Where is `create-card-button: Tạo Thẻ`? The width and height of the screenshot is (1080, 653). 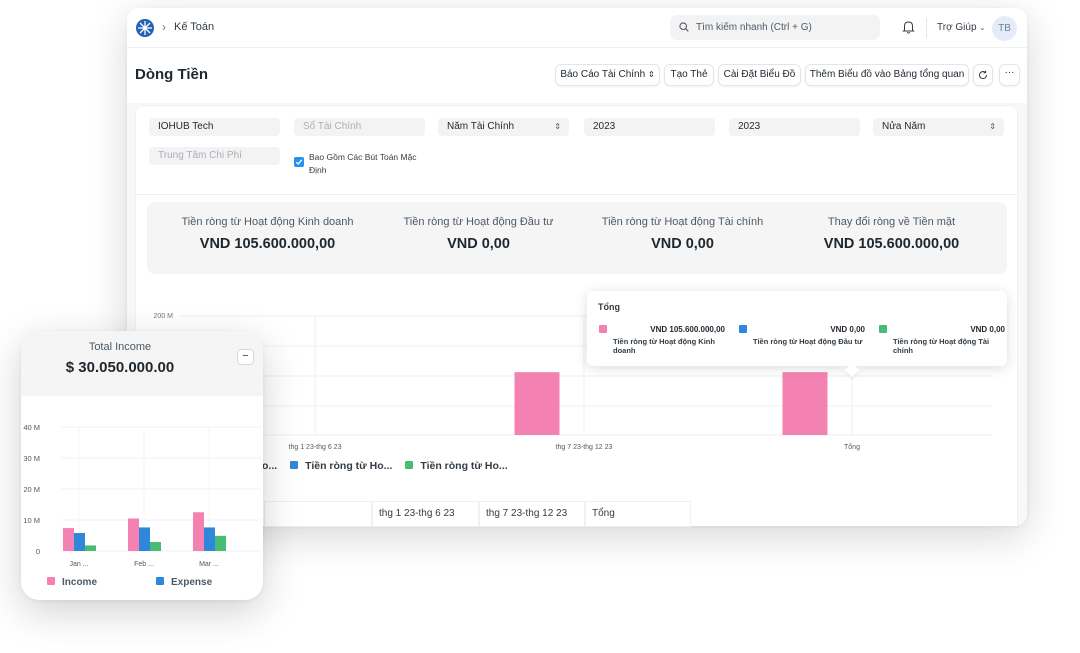 create-card-button: Tạo Thẻ is located at coordinates (689, 75).